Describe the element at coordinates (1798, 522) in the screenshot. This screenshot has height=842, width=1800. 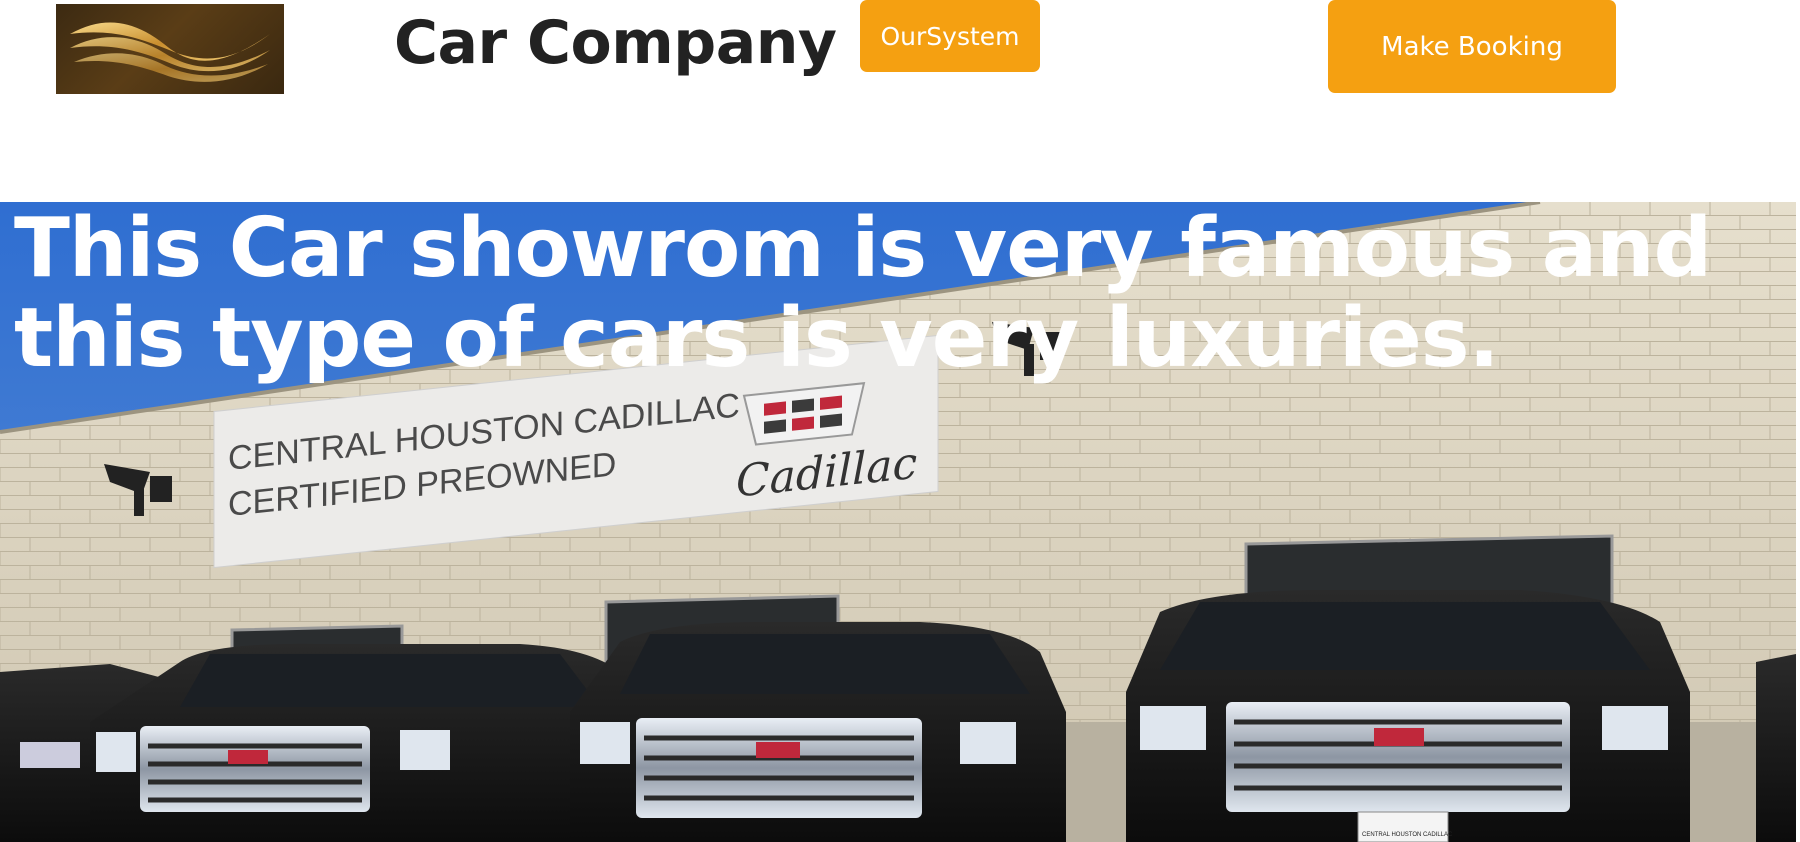
I see `page-edge` at that location.